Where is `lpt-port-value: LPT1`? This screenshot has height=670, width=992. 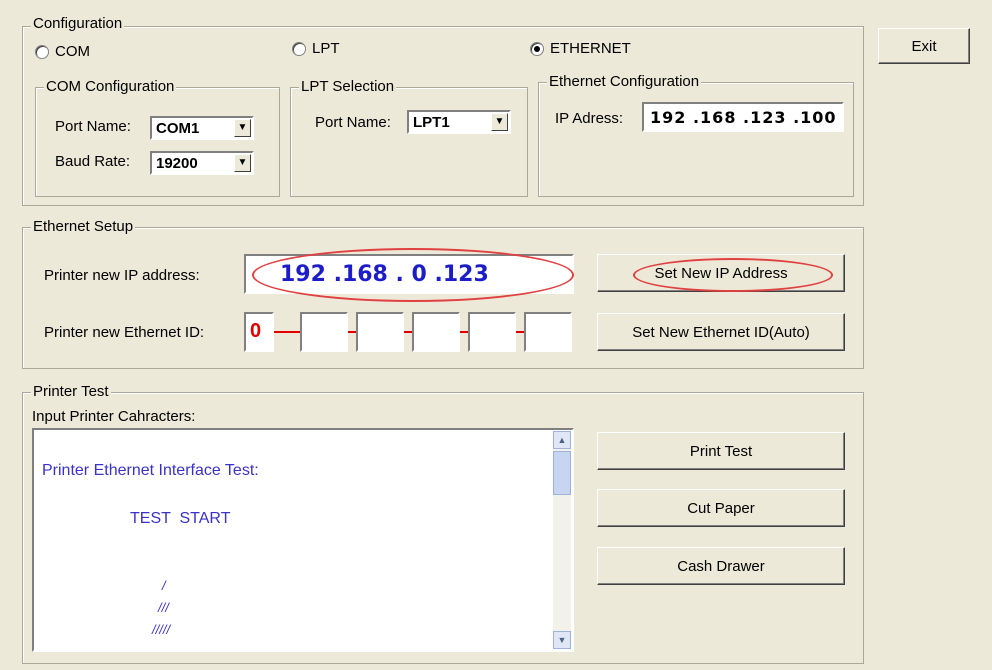 lpt-port-value: LPT1 is located at coordinates (431, 122).